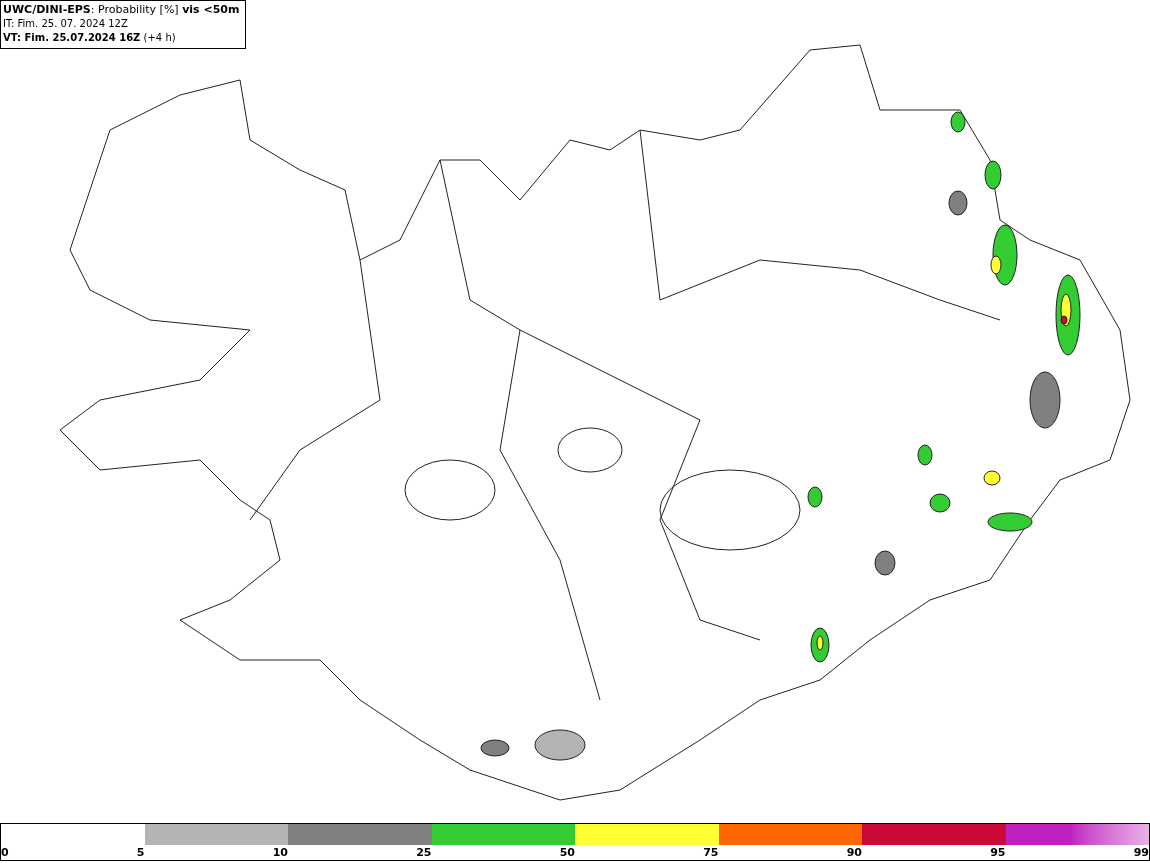 This screenshot has width=1150, height=863. Describe the element at coordinates (65, 24) in the screenshot. I see `map-title-line: IT: Fim. 25. 07. 2024 12Z` at that location.